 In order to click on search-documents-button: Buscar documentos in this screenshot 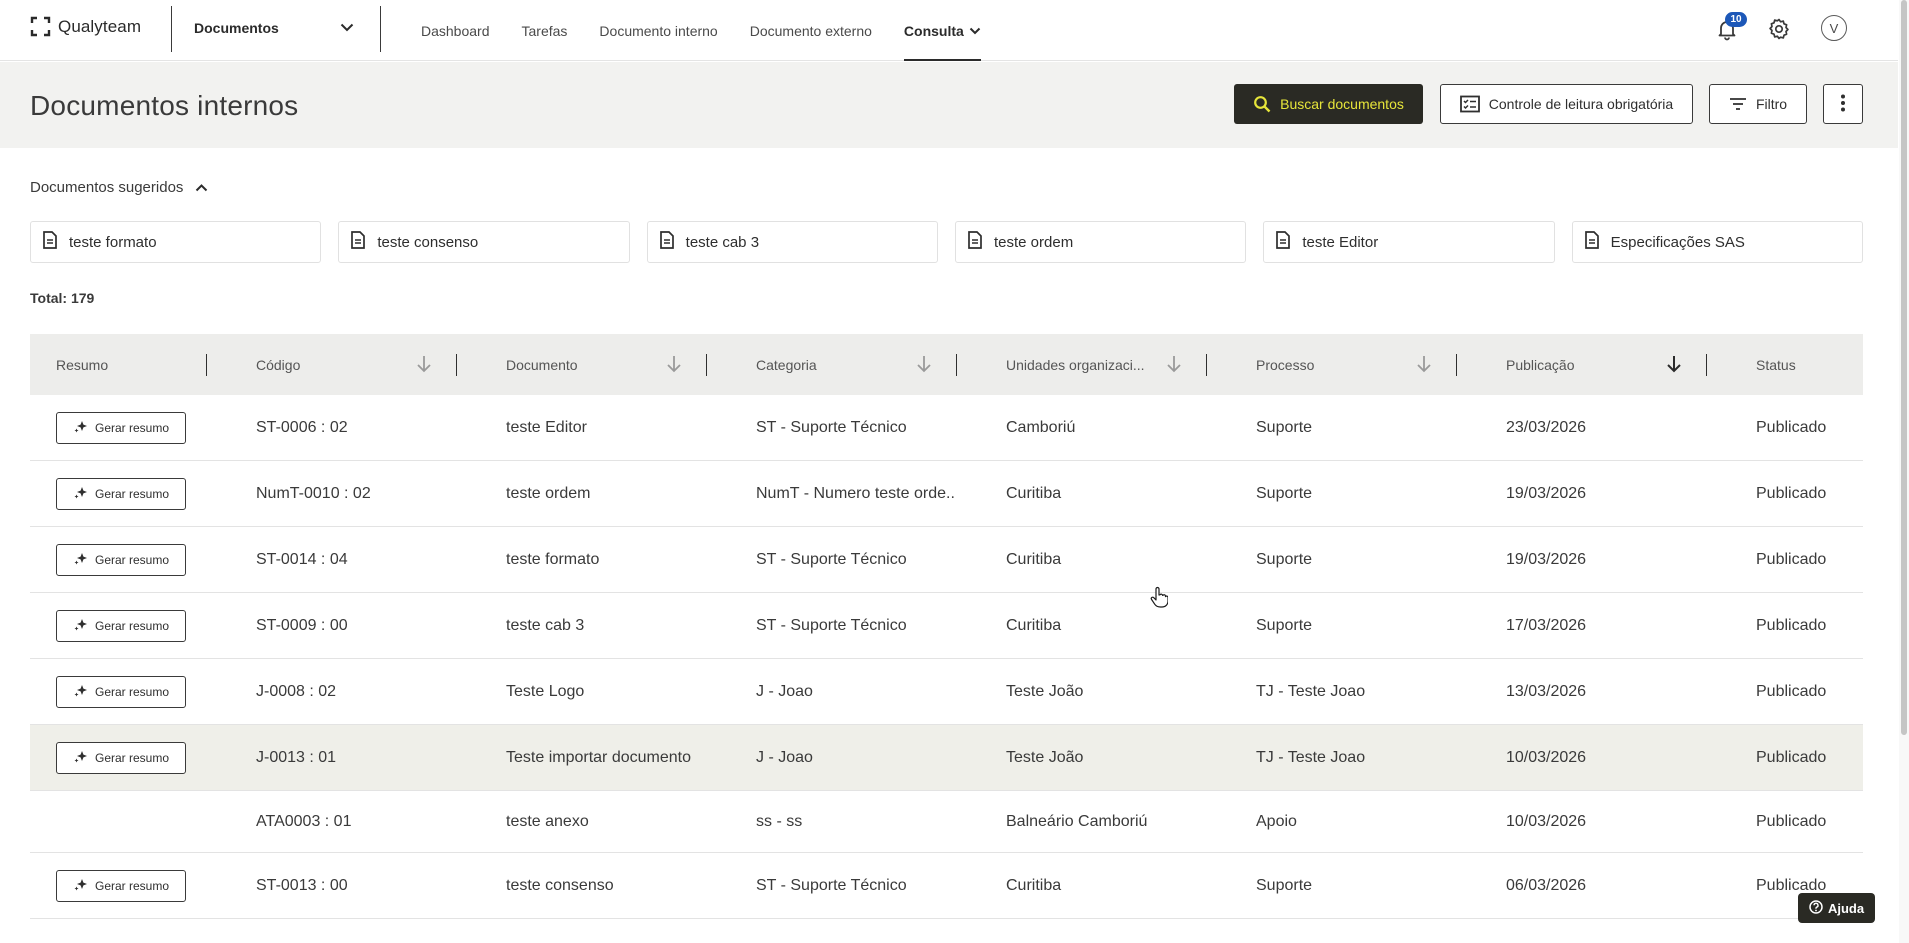, I will do `click(1328, 104)`.